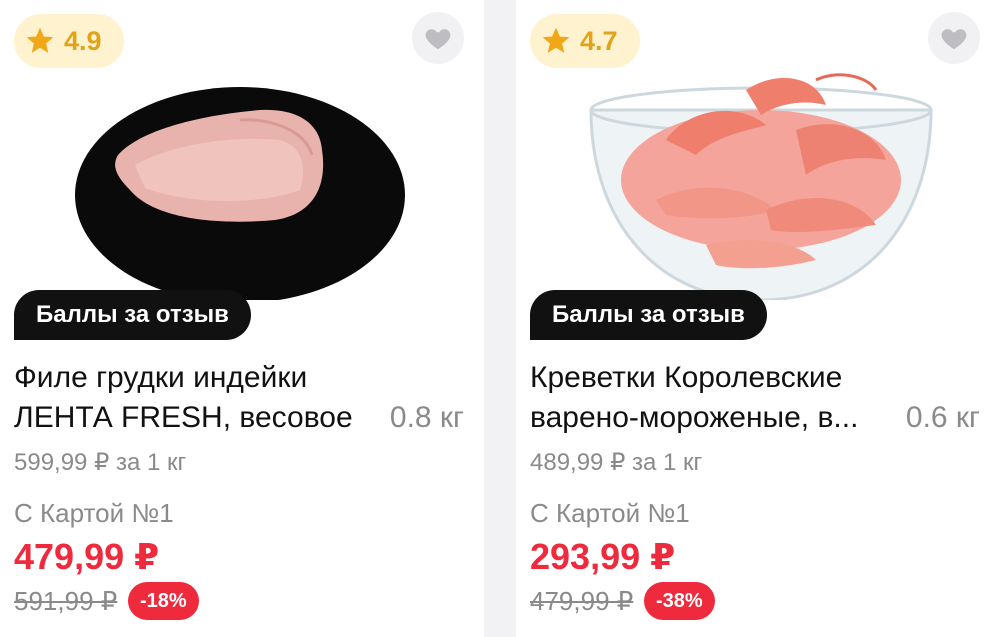  I want to click on product-weight: 0.8 кг, so click(426, 417).